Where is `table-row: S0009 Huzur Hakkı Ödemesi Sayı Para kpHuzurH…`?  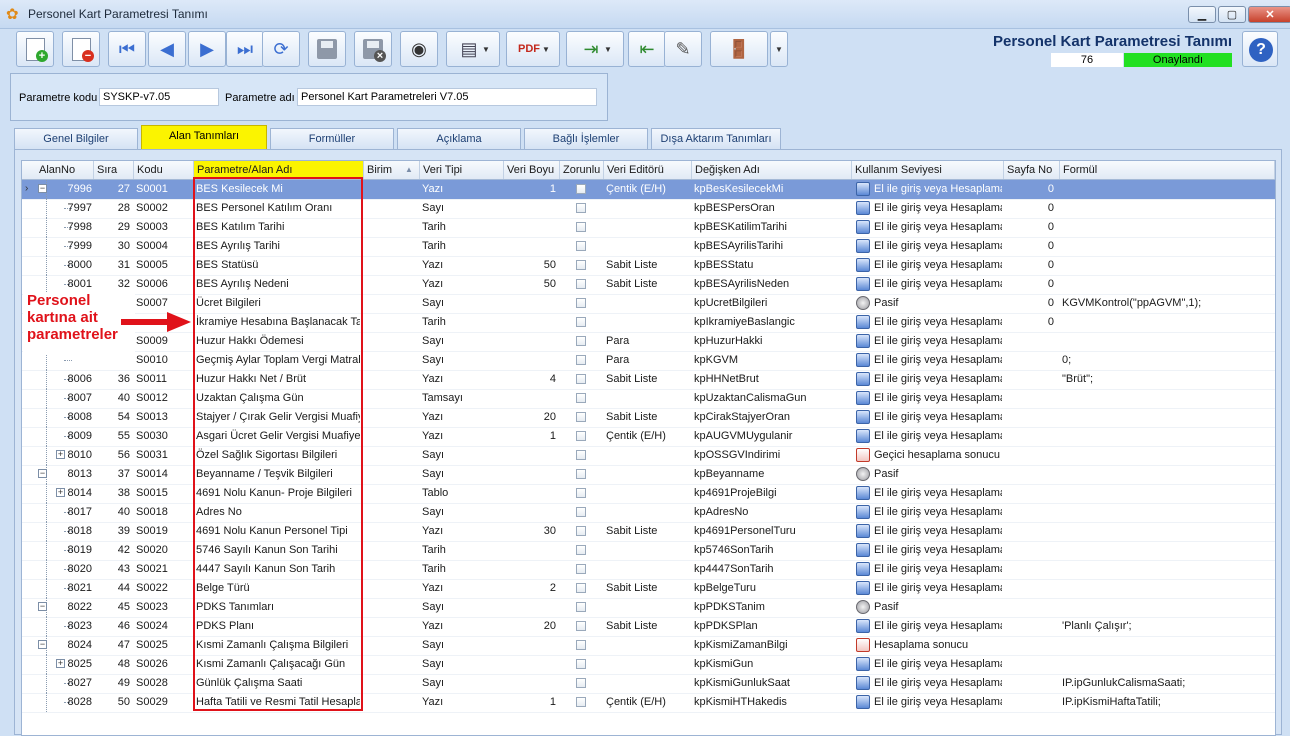 table-row: S0009 Huzur Hakkı Ödemesi Sayı Para kpHuzurH… is located at coordinates (648, 342).